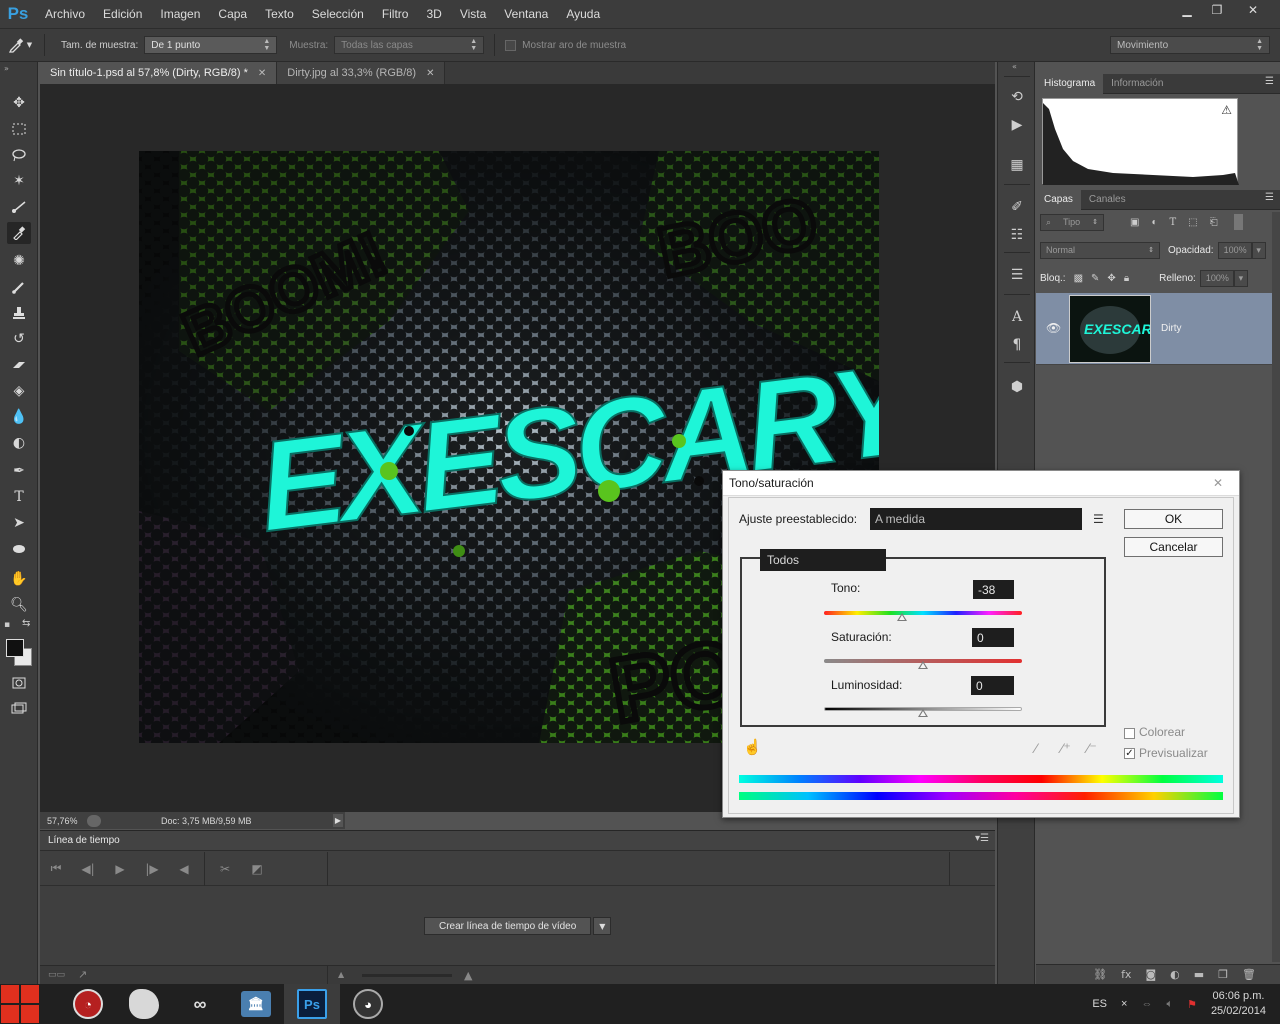  I want to click on lock-all-icon: 🔒︎, so click(1126, 278).